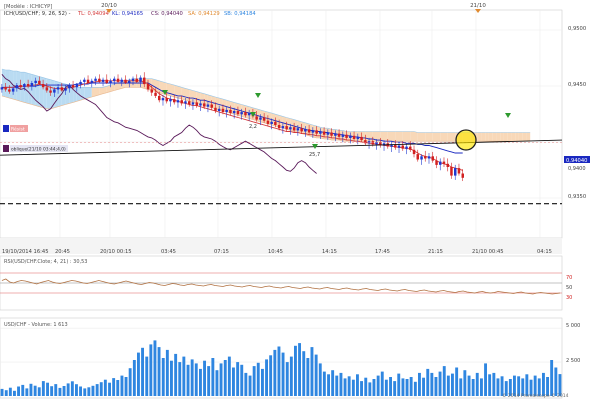 This screenshot has height=404, width=594. What do you see at coordinates (577, 197) in the screenshot?
I see `price-tick-2: 0,9350` at bounding box center [577, 197].